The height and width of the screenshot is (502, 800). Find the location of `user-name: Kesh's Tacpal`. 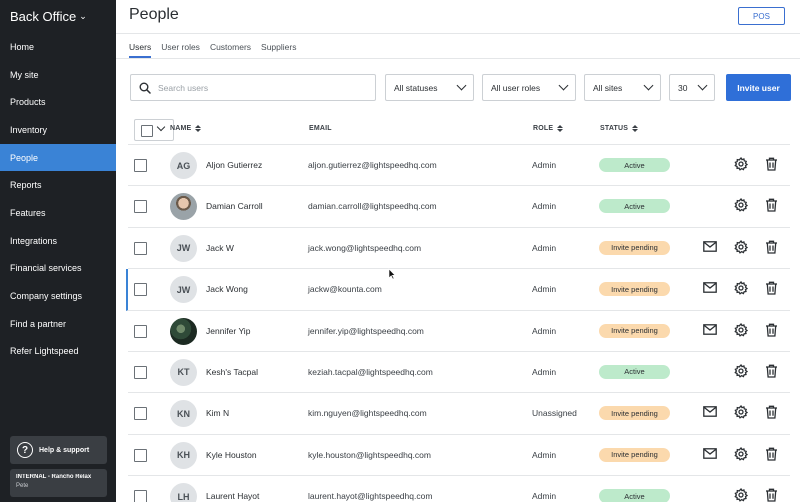

user-name: Kesh's Tacpal is located at coordinates (232, 372).